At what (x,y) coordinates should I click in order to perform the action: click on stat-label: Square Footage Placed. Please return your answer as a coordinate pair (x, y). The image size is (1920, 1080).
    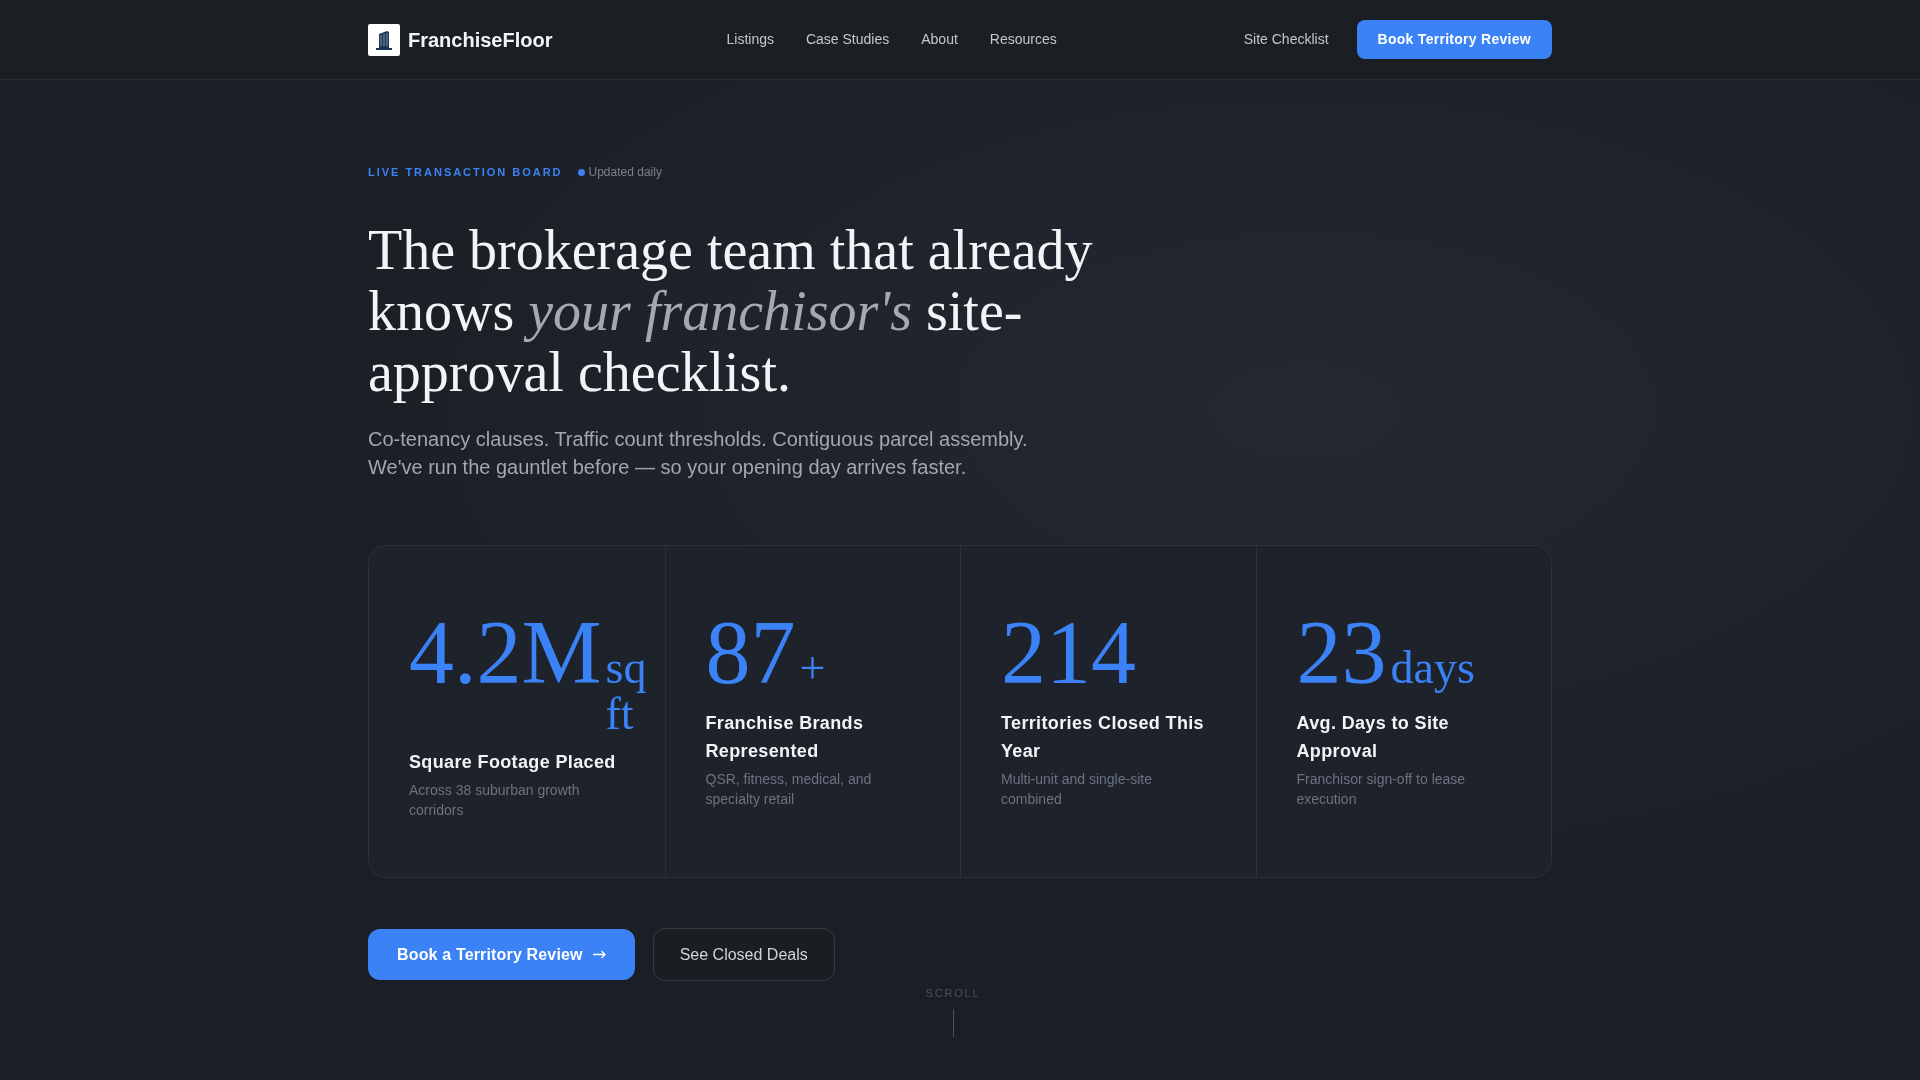
    Looking at the image, I should click on (513, 762).